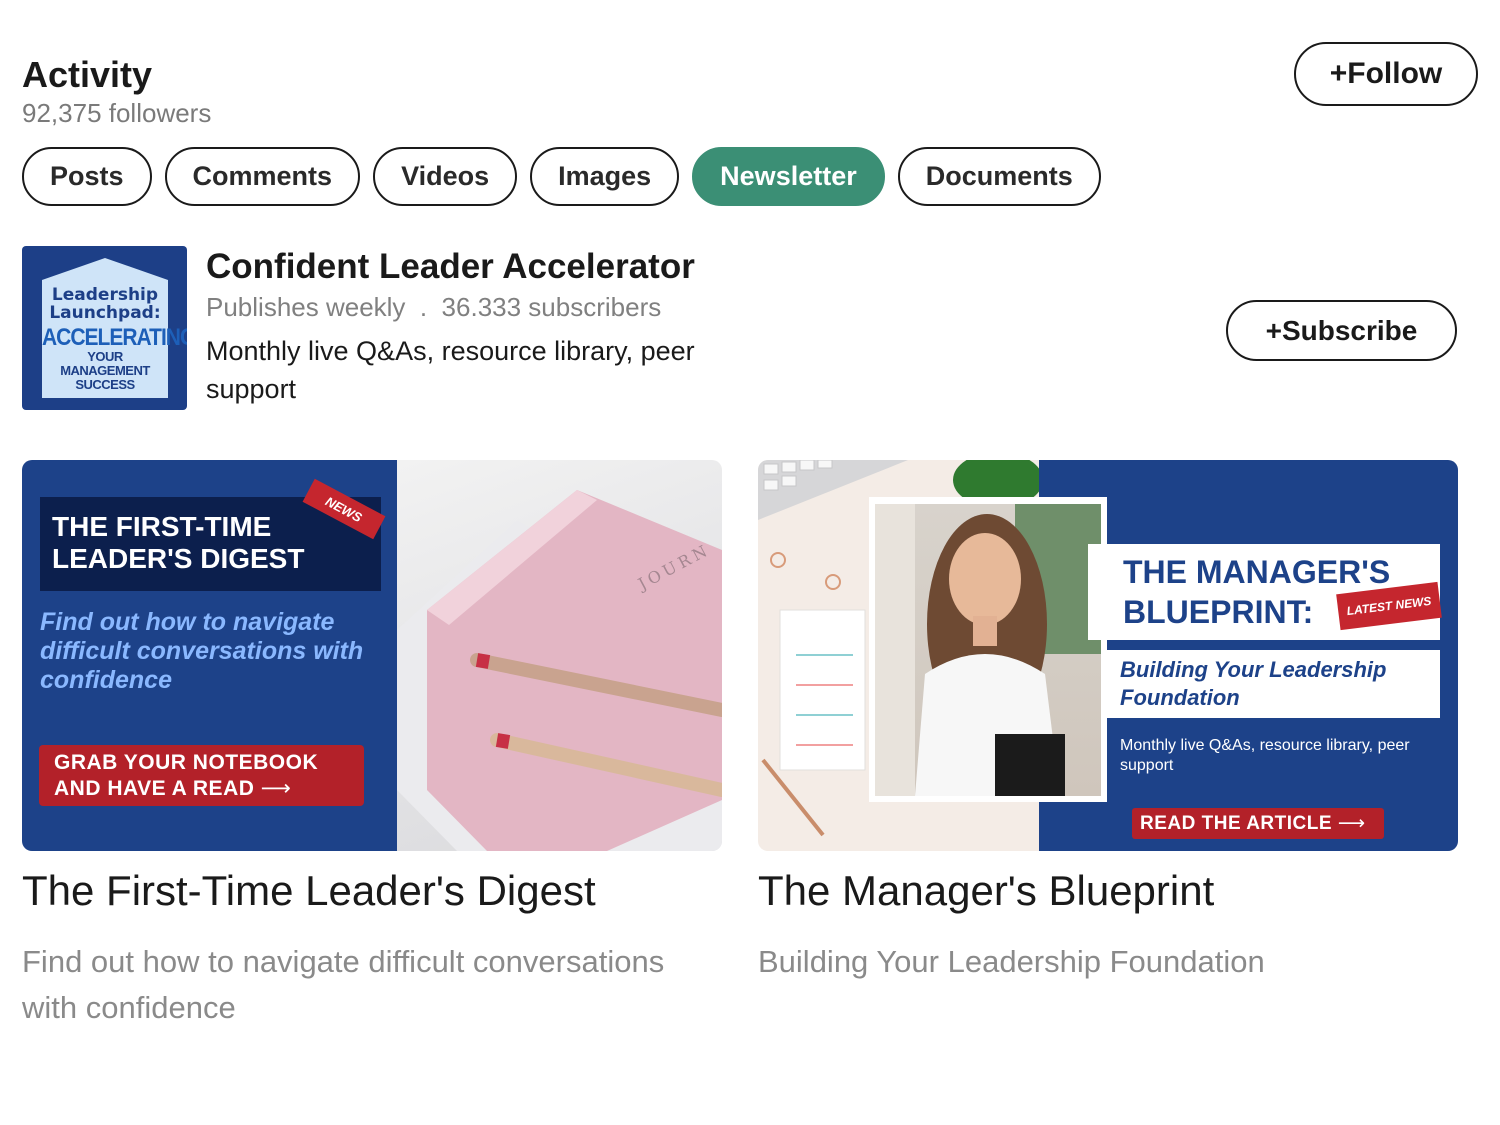 This screenshot has width=1500, height=1125. Describe the element at coordinates (559, 670) in the screenshot. I see `notebook-illustration: JOURN` at that location.